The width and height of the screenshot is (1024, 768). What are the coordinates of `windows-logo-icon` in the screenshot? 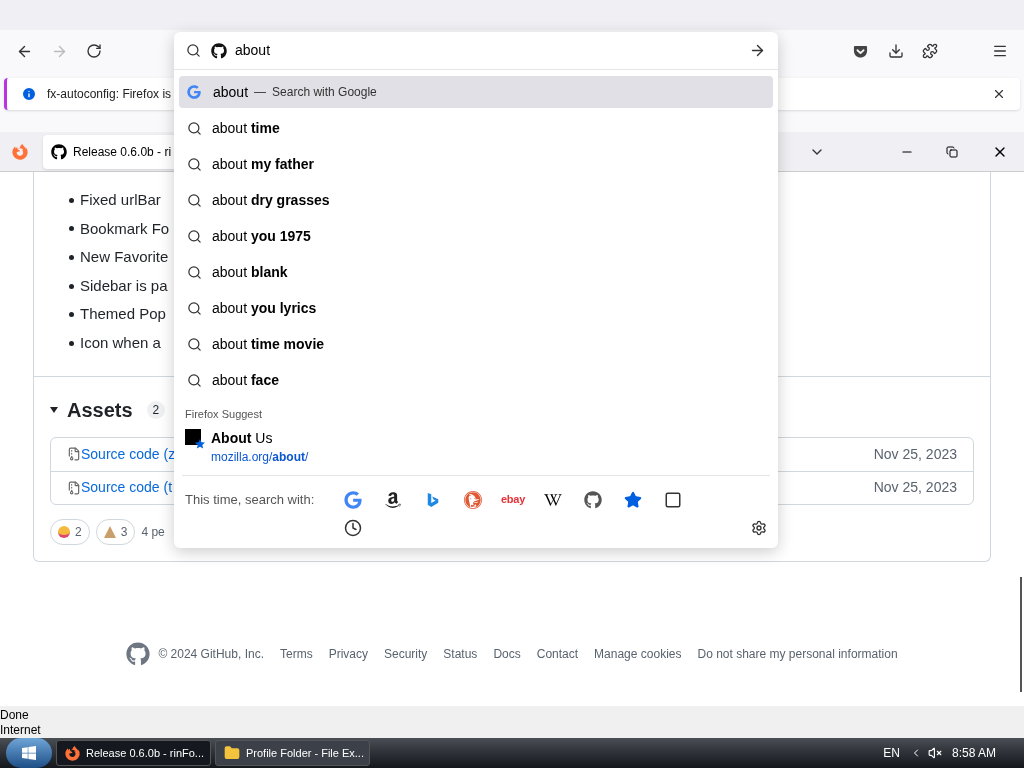 It's located at (29, 753).